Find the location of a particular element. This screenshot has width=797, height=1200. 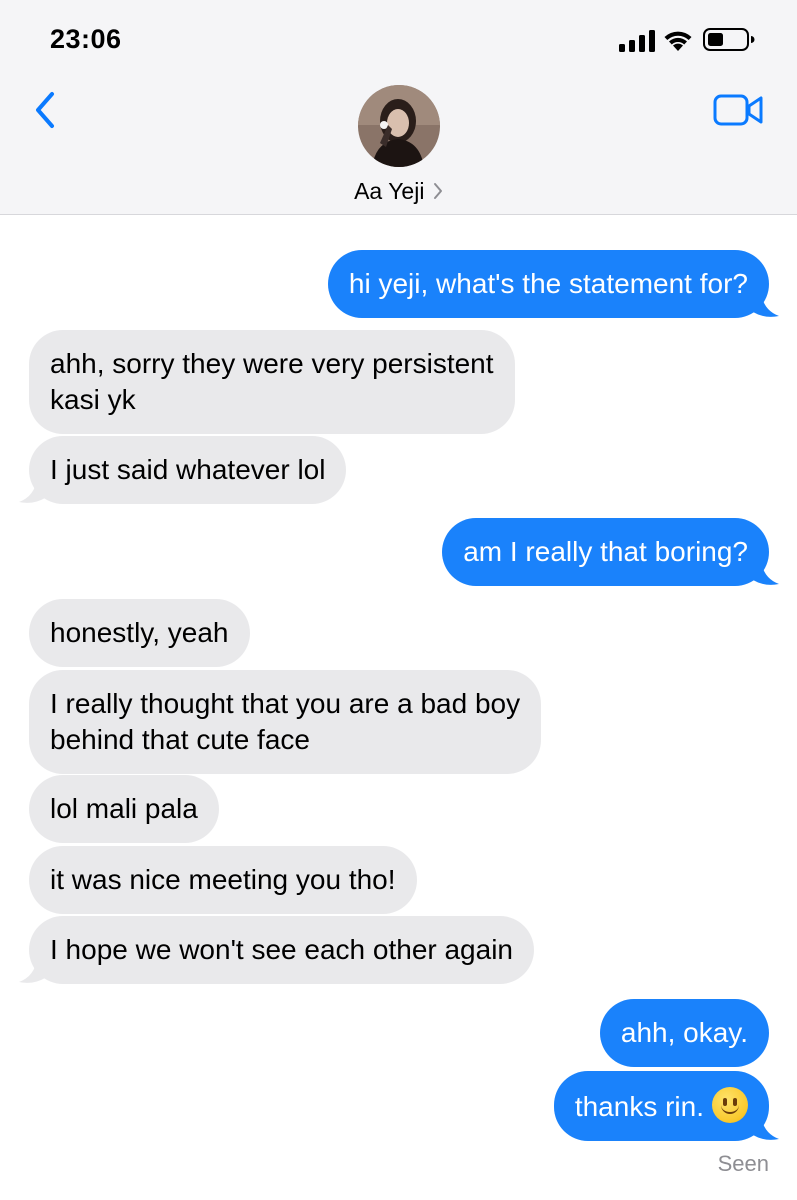

message-text: ahh, okay. is located at coordinates (684, 1032).